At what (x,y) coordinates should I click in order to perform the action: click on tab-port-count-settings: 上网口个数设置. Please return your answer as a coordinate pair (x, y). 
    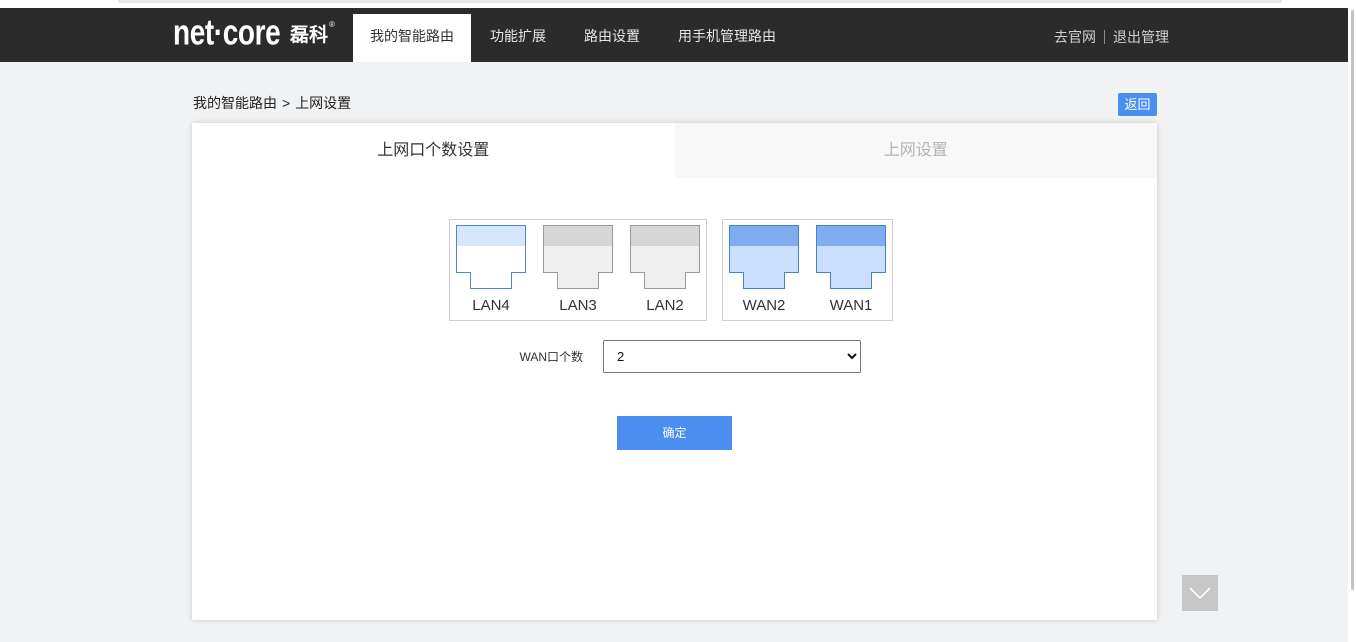
    Looking at the image, I should click on (433, 150).